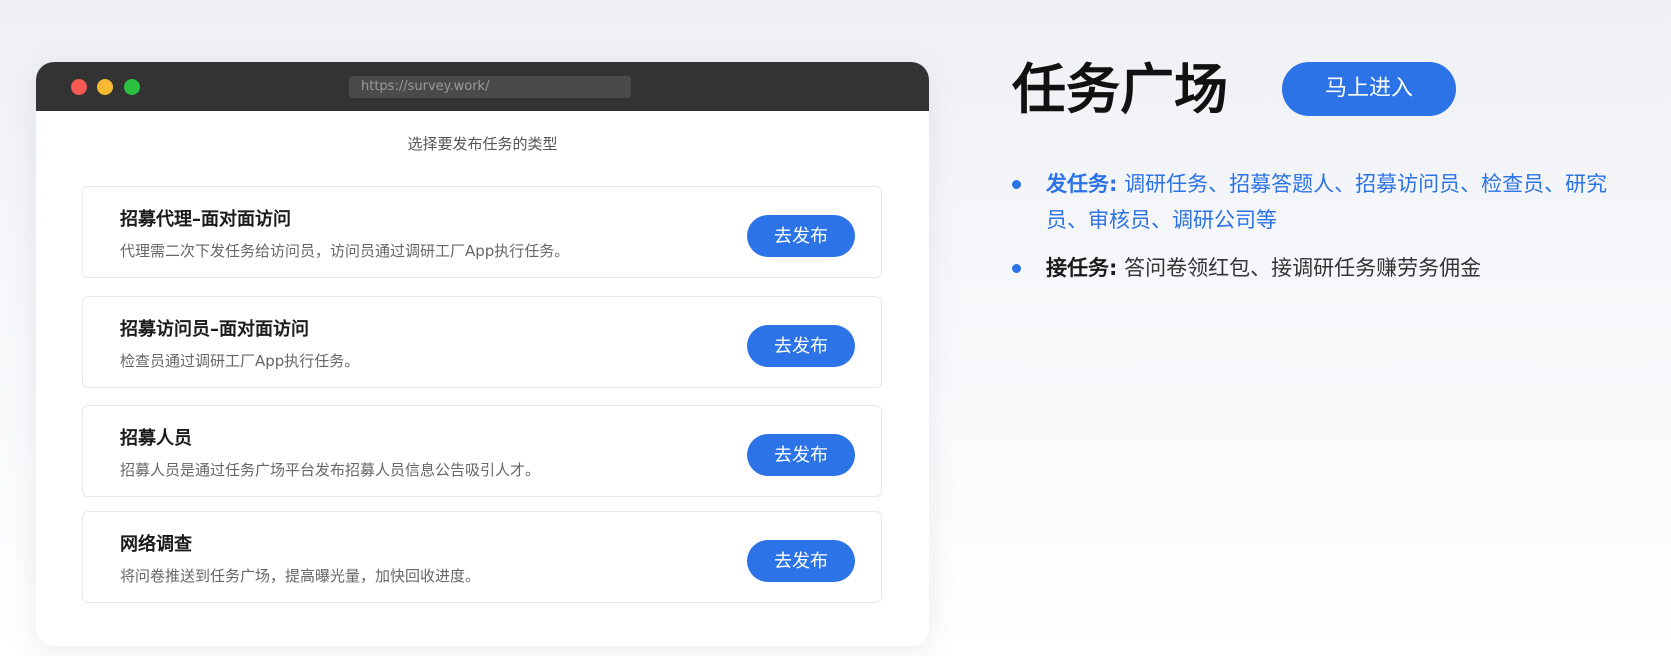  What do you see at coordinates (490, 87) in the screenshot?
I see `url-bar: https://survey.work/` at bounding box center [490, 87].